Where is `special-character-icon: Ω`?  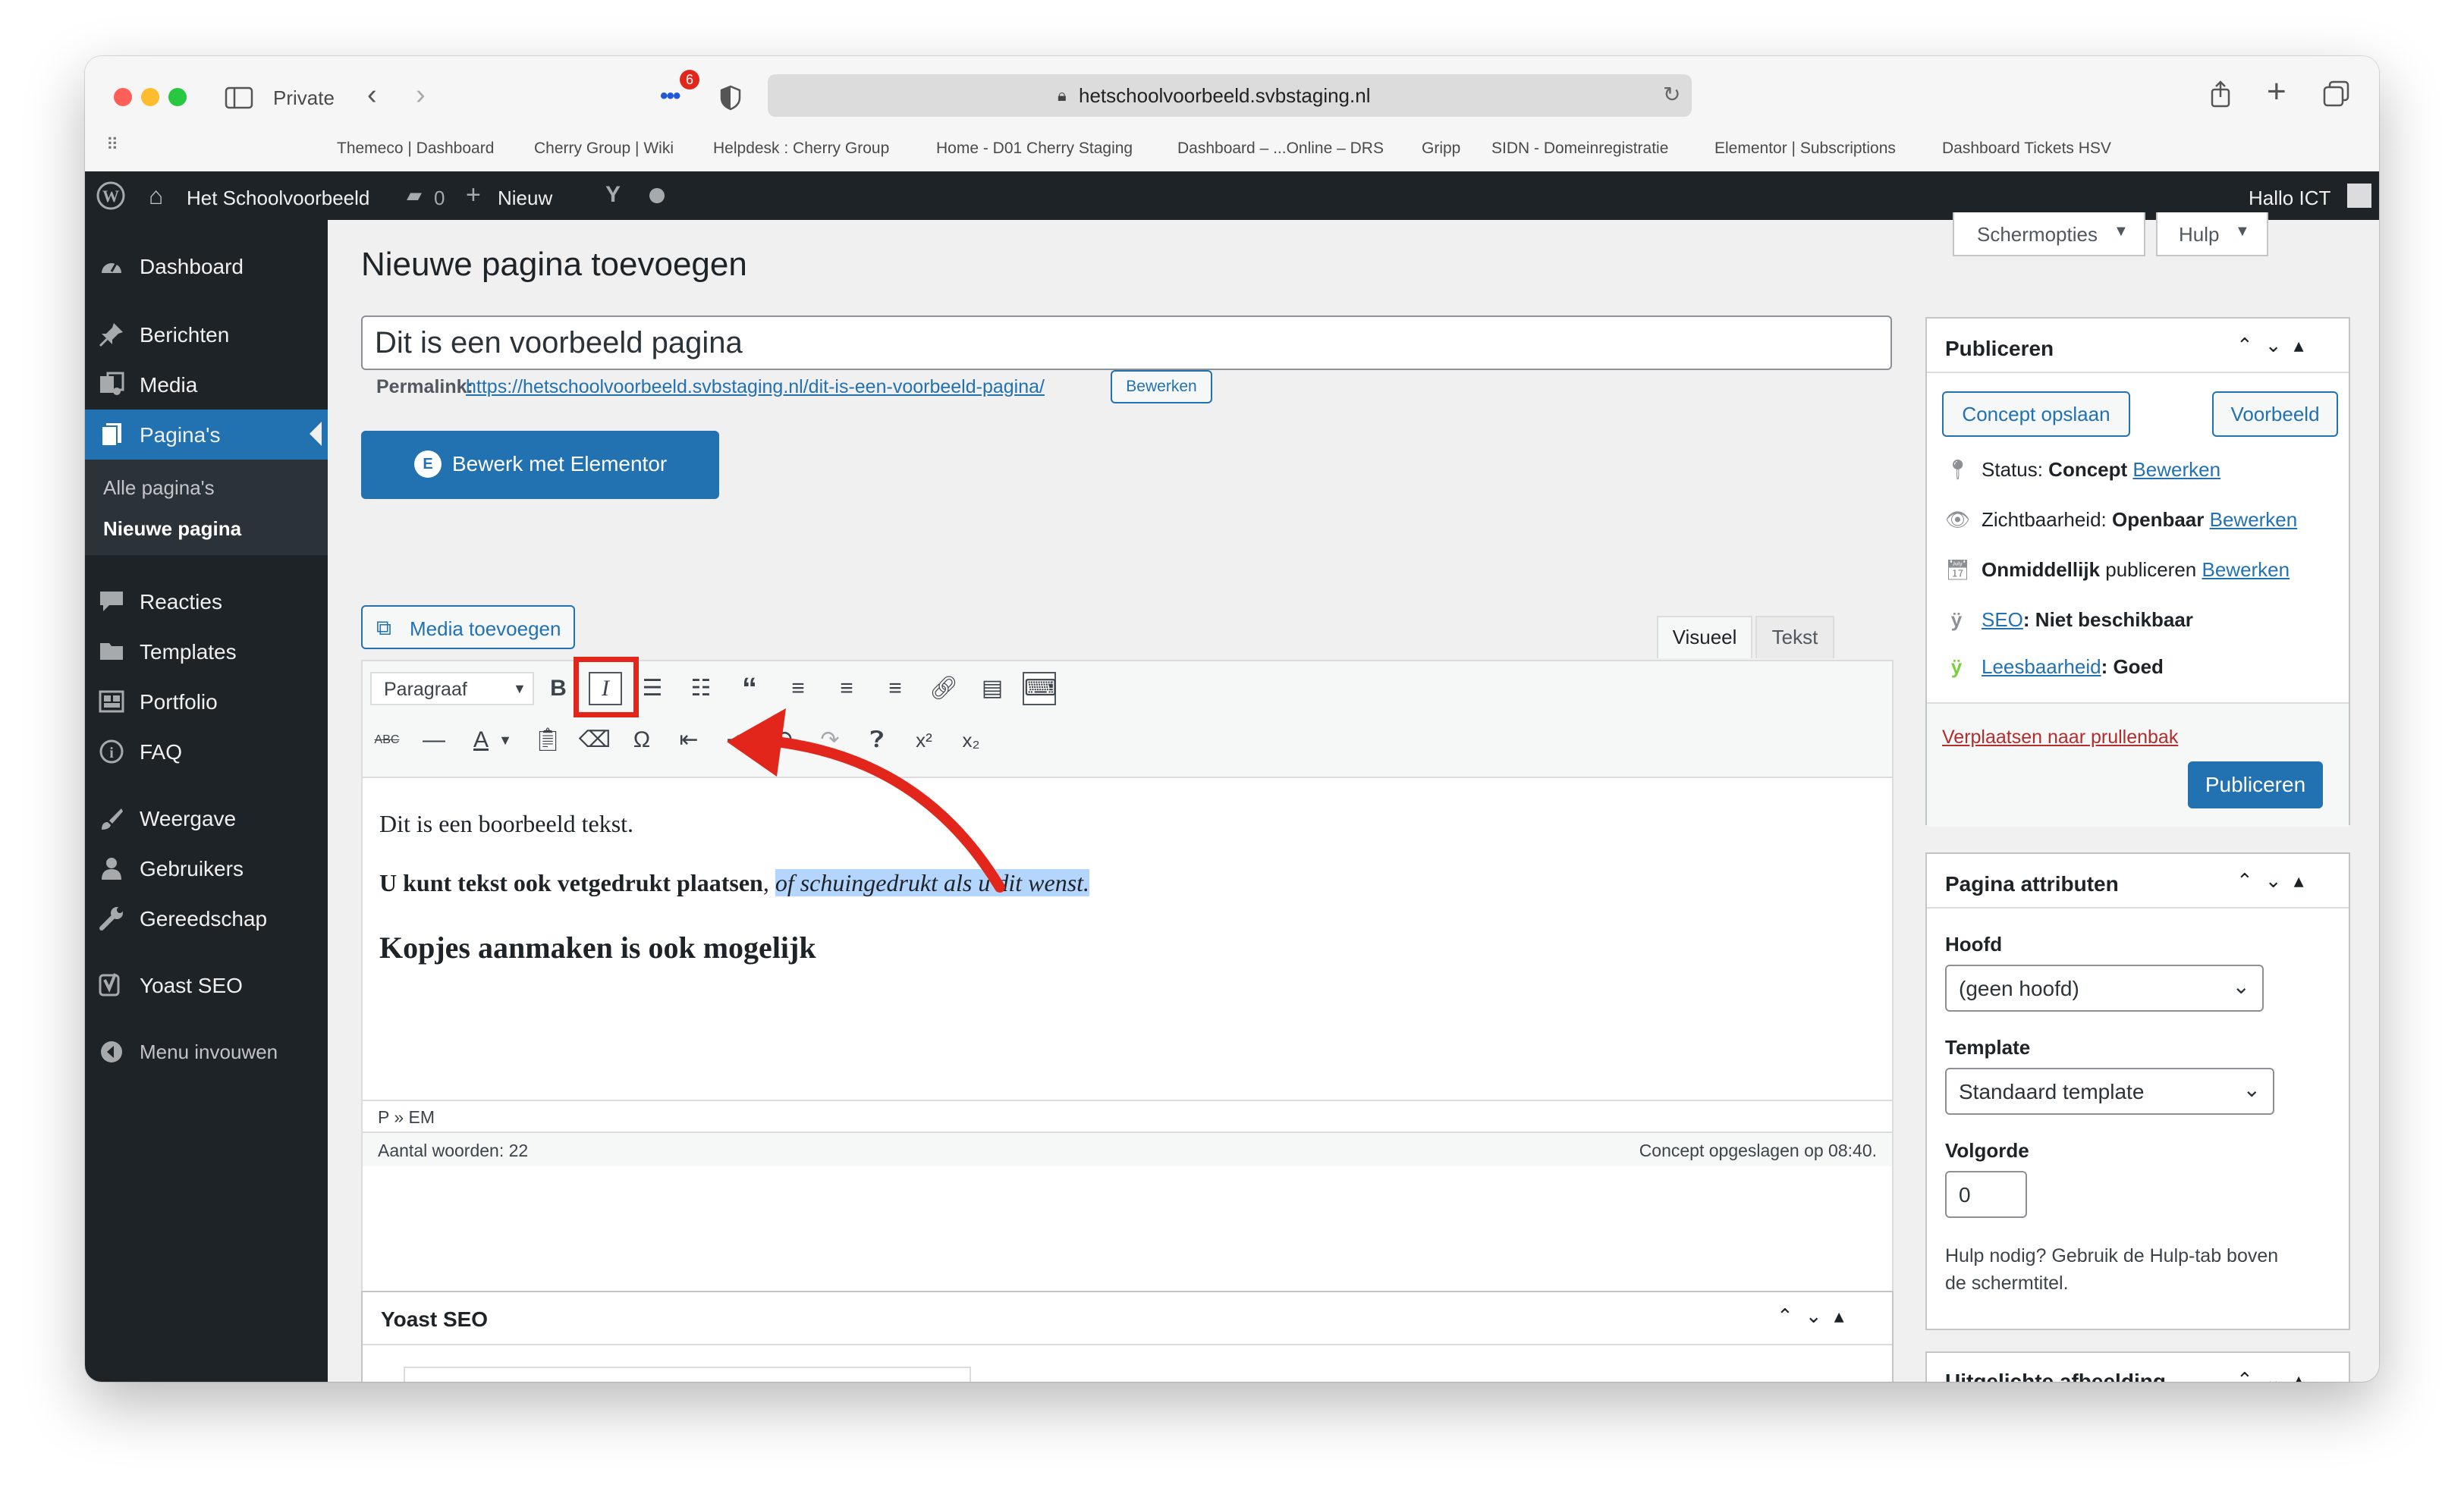 special-character-icon: Ω is located at coordinates (641, 740).